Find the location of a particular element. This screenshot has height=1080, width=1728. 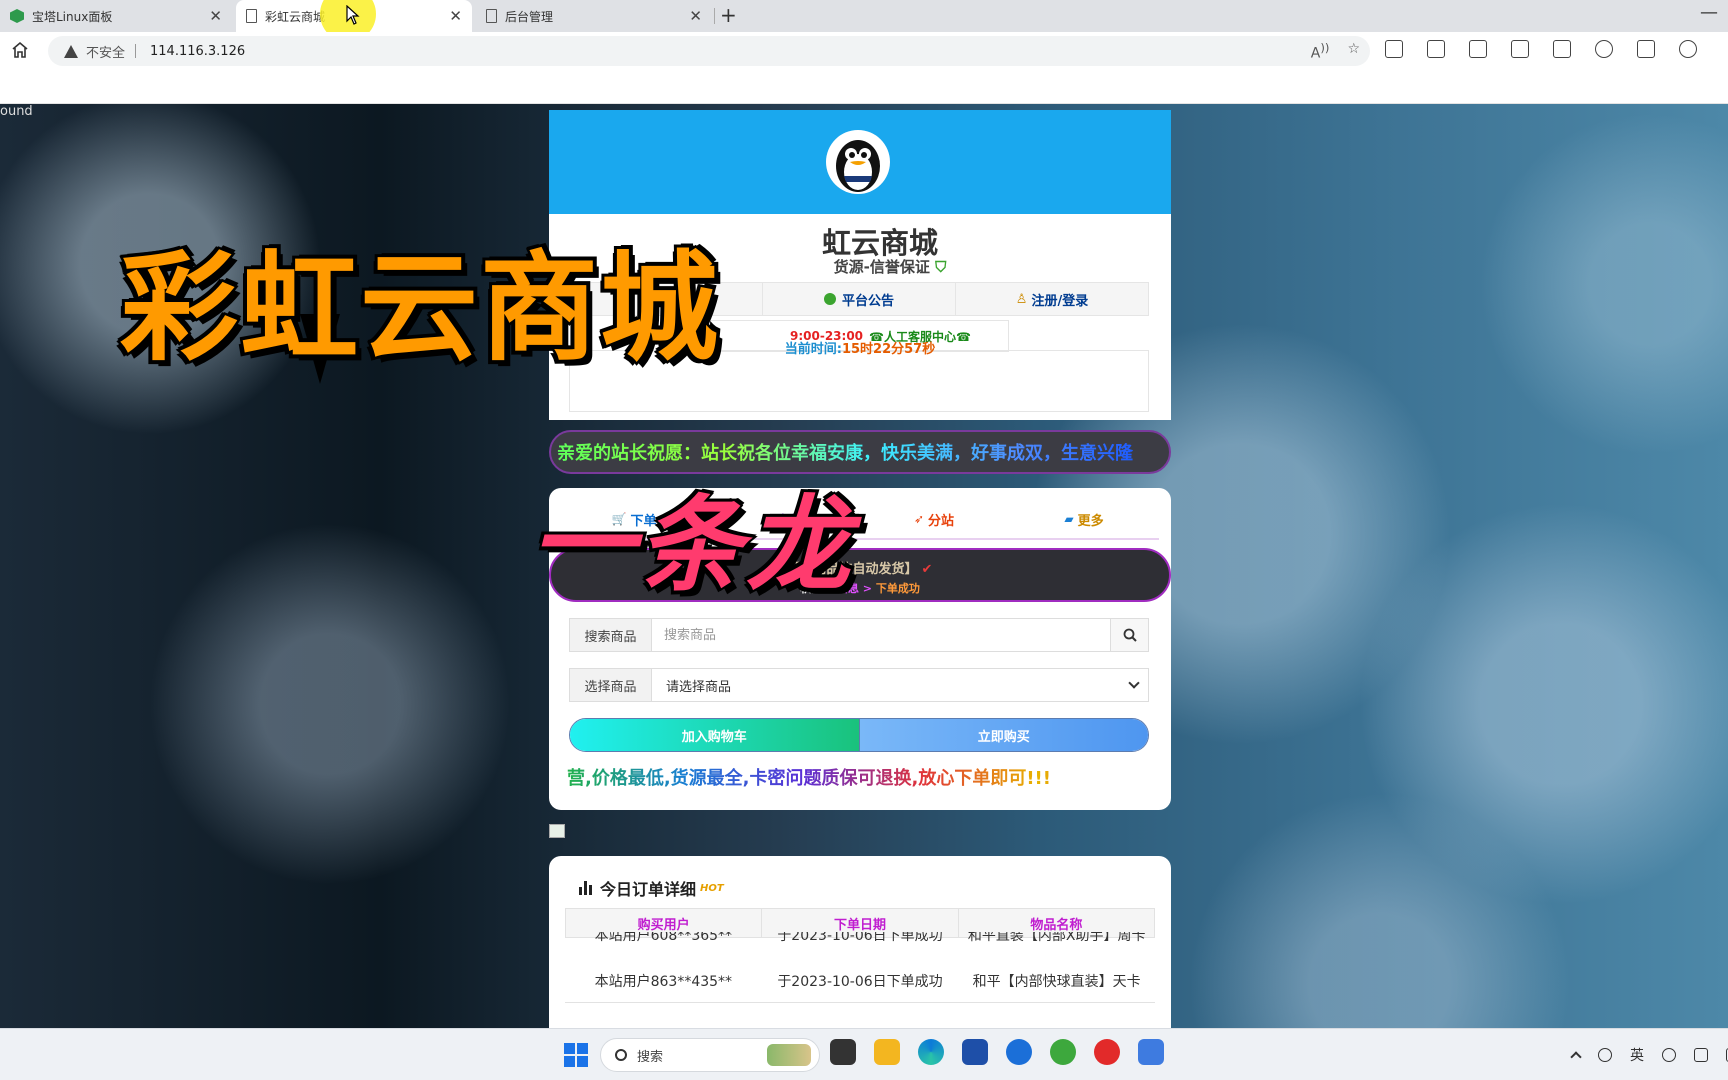

login-register-button: ♙ 注册/登录 is located at coordinates (1052, 299).